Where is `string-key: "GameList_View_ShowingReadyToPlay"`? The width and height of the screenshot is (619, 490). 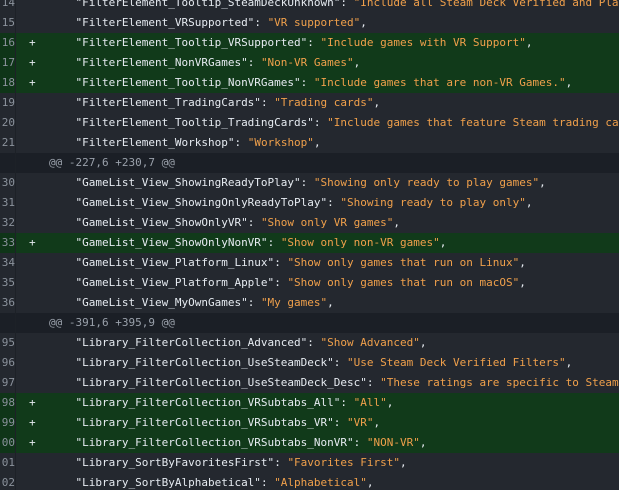 string-key: "GameList_View_ShowingReadyToPlay" is located at coordinates (188, 182).